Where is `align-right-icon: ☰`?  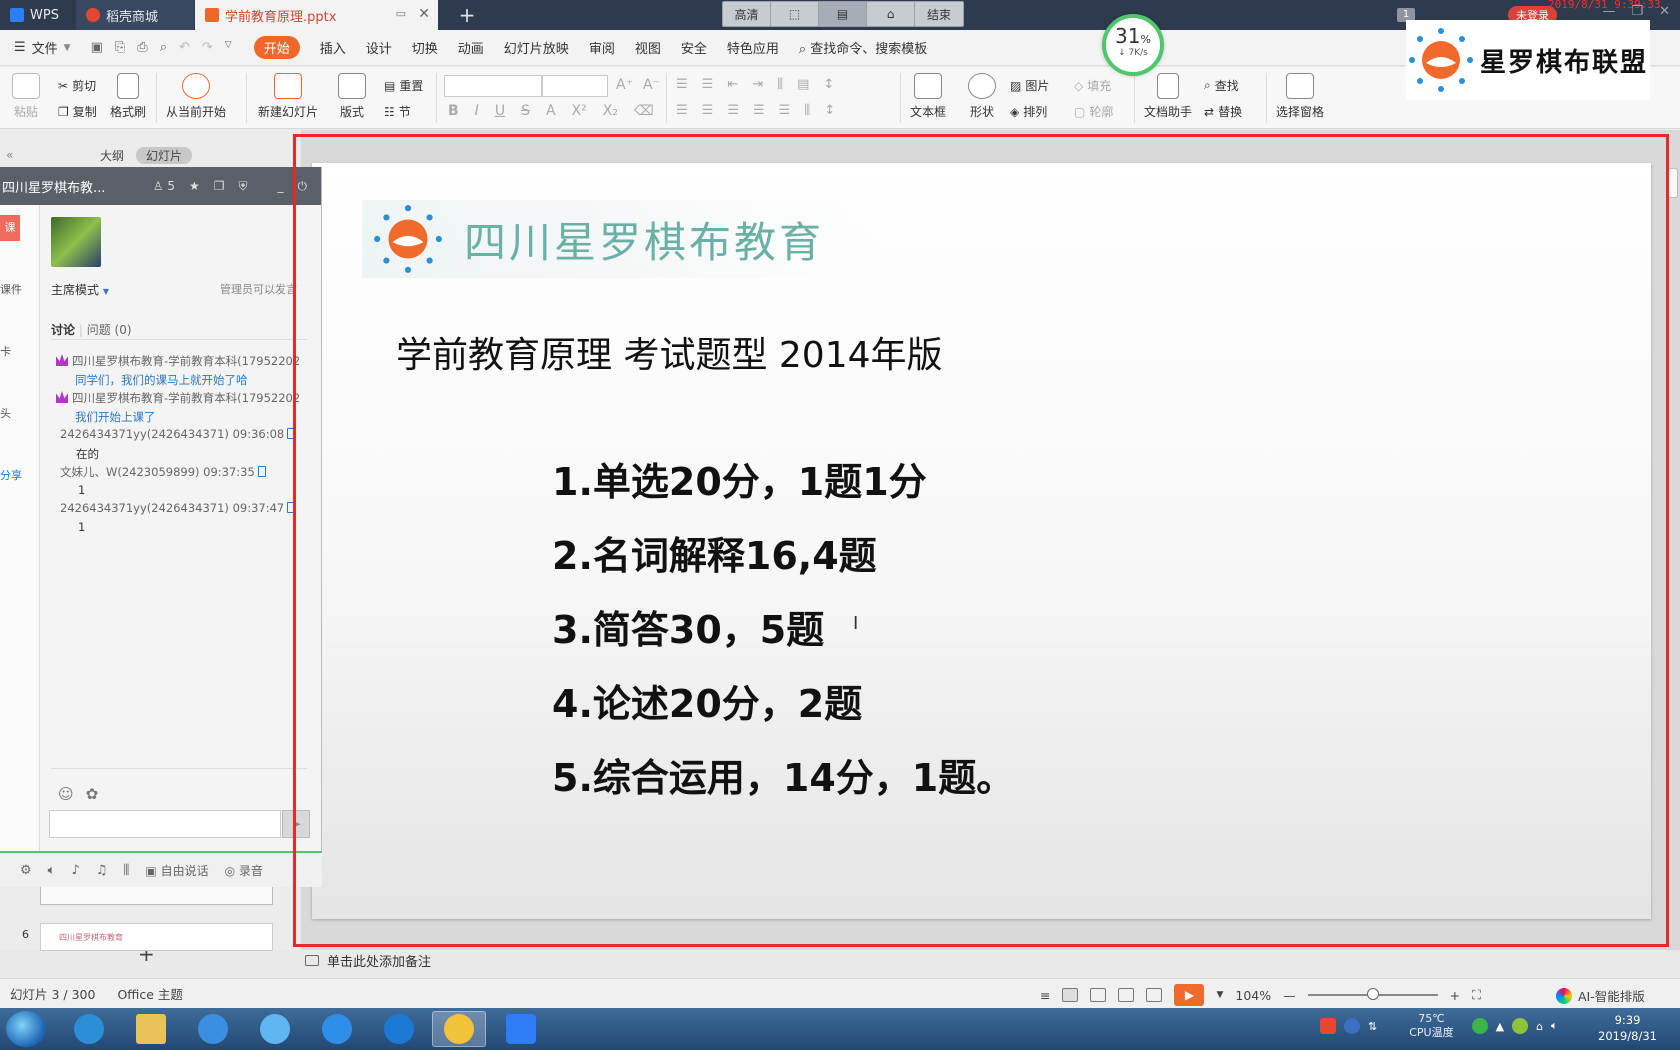
align-right-icon: ☰ is located at coordinates (733, 110).